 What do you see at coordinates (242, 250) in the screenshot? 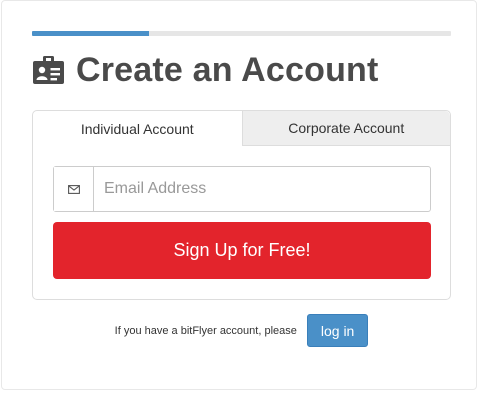
I see `sign-up-button: Sign Up for Free!` at bounding box center [242, 250].